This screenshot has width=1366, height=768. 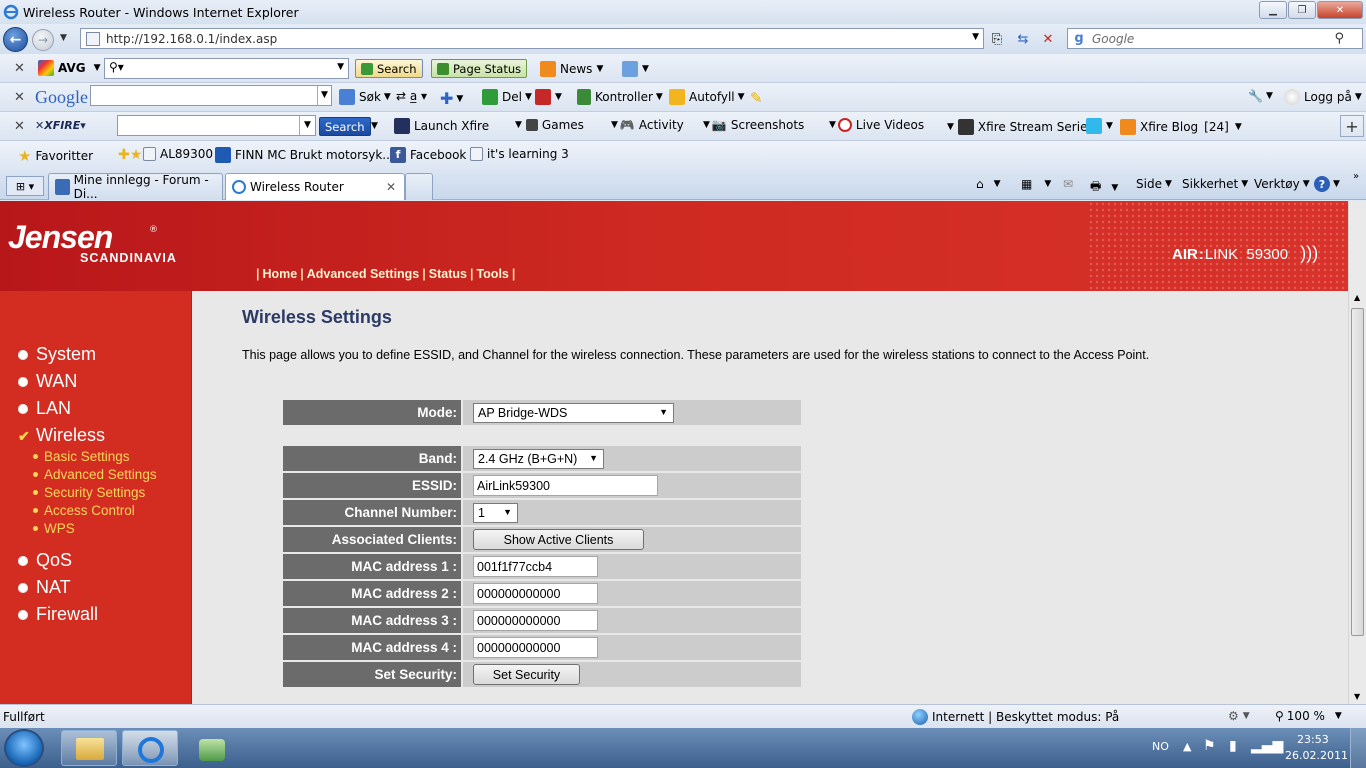 What do you see at coordinates (1160, 746) in the screenshot?
I see `language-indicator: NO` at bounding box center [1160, 746].